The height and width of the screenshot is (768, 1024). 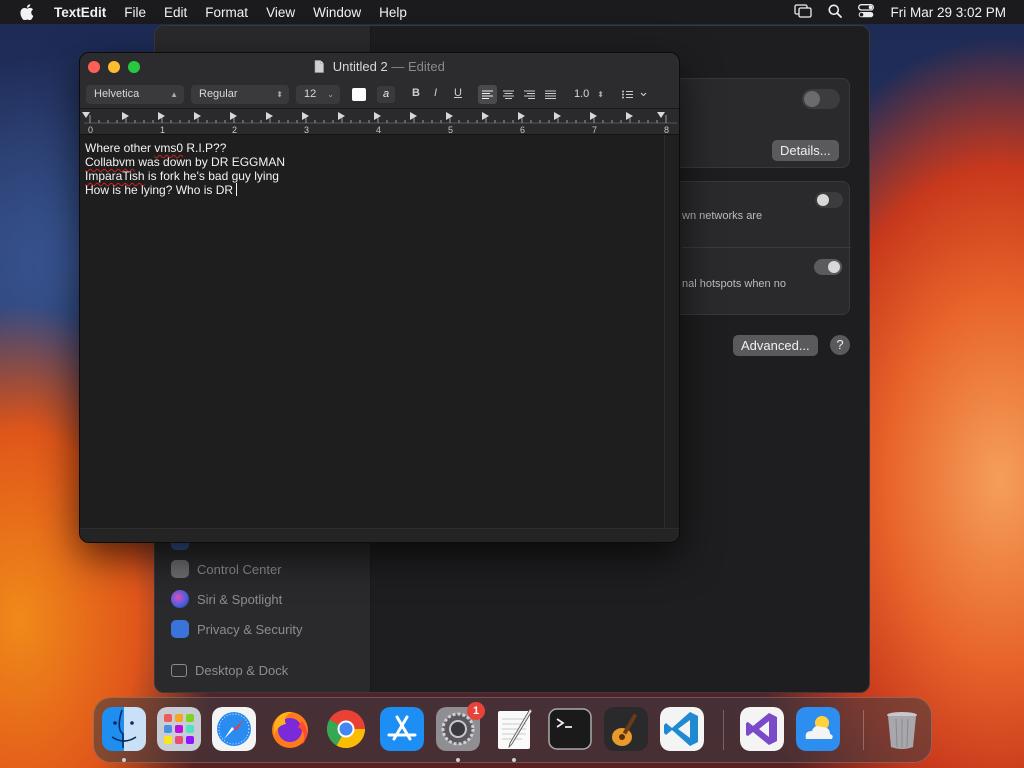 What do you see at coordinates (435, 93) in the screenshot?
I see `italic-button: I` at bounding box center [435, 93].